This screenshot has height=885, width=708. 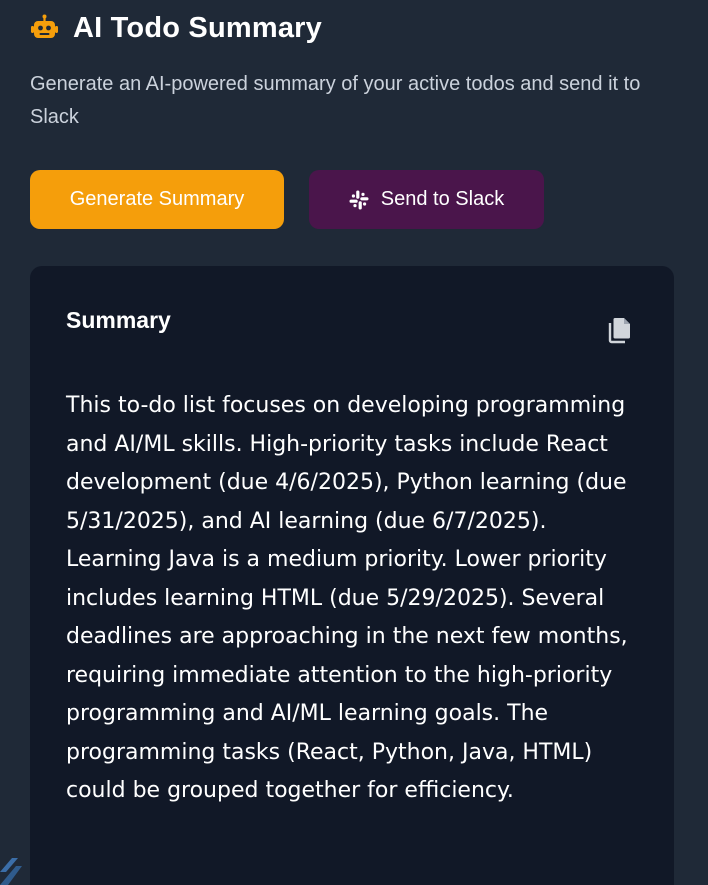 I want to click on send-to-slack-button: Send to Slack, so click(x=426, y=199).